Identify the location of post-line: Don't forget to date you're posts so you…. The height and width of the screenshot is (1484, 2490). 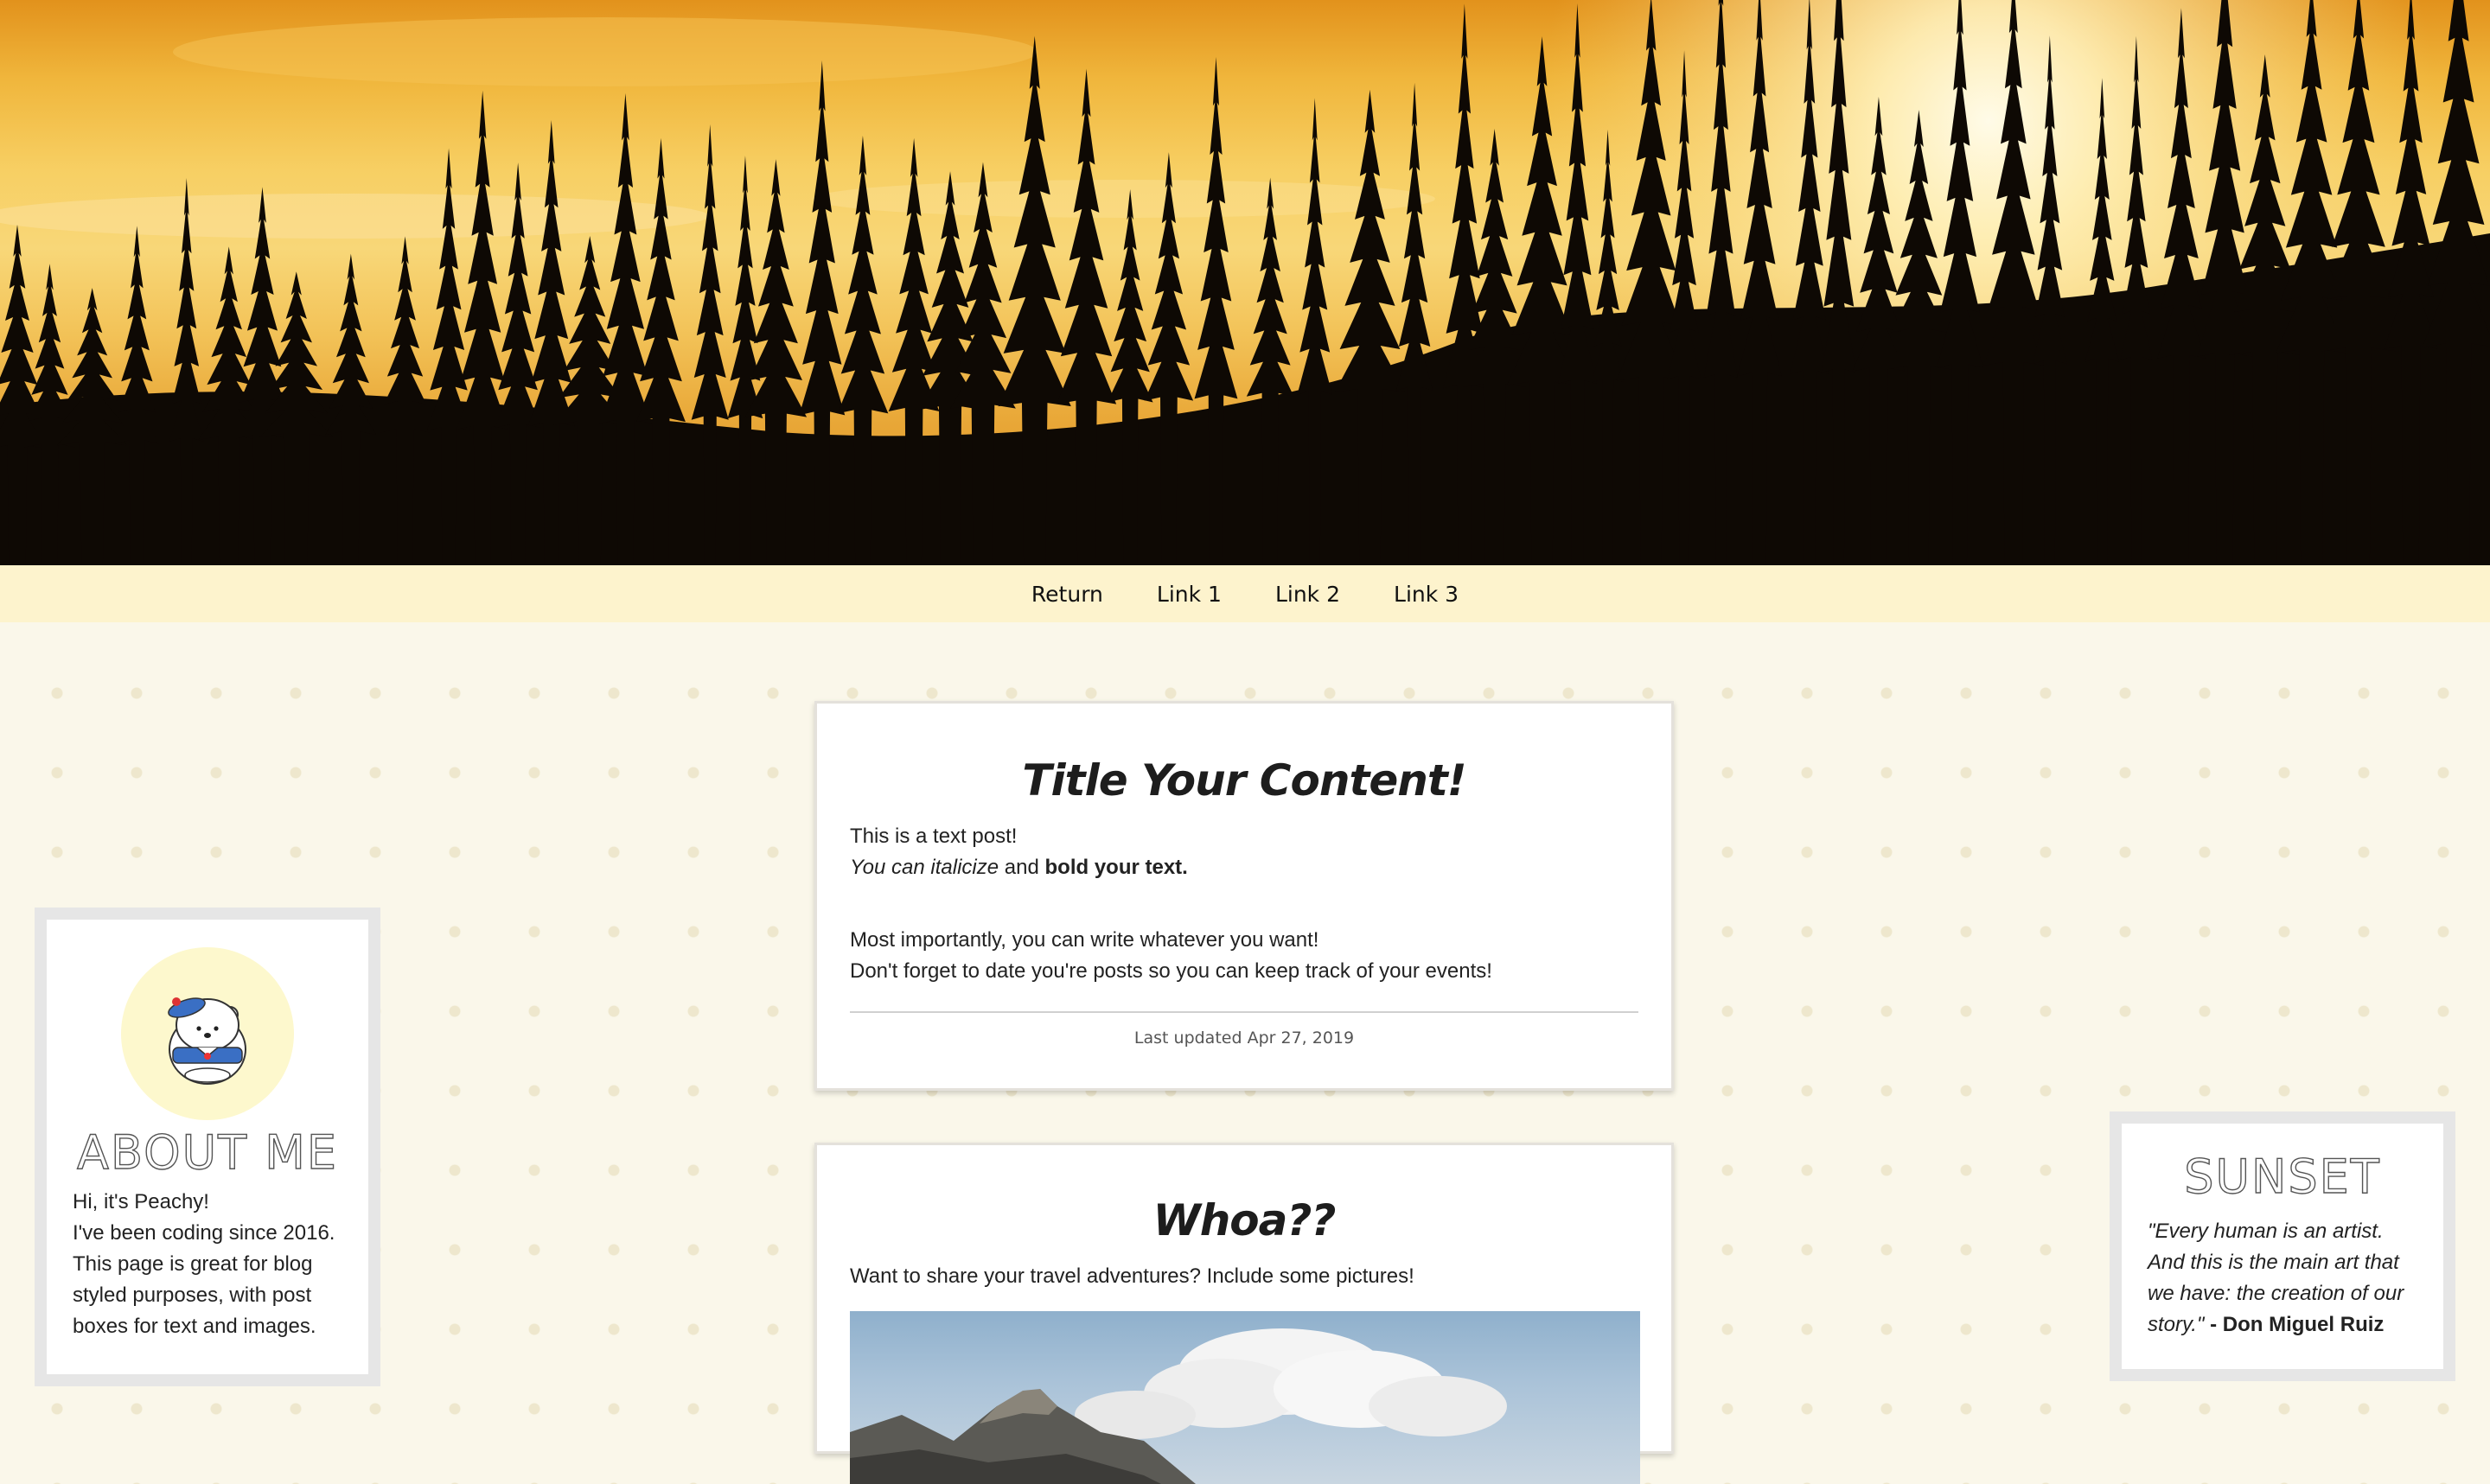
(1171, 971).